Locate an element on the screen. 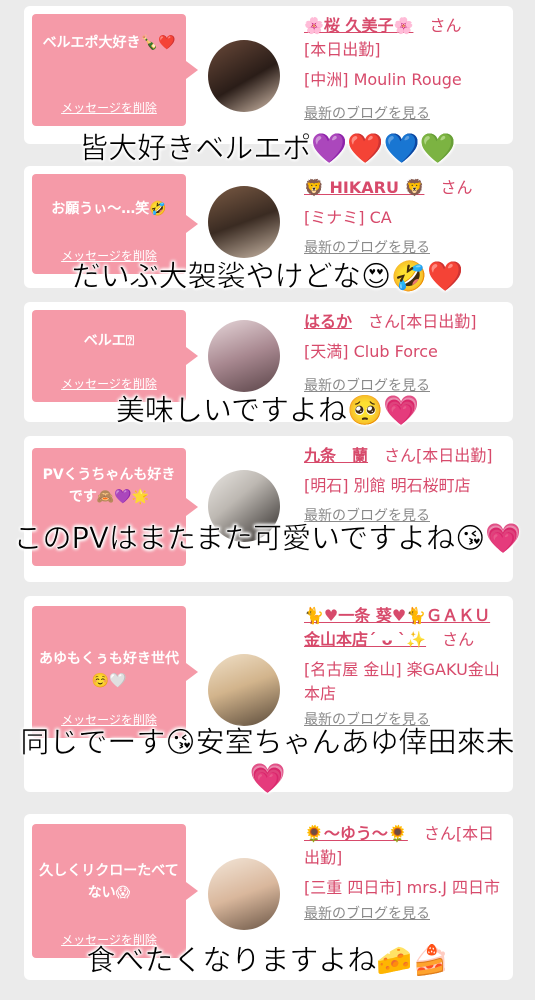 The height and width of the screenshot is (1000, 535). status-text: [本日出勤] is located at coordinates (342, 49).